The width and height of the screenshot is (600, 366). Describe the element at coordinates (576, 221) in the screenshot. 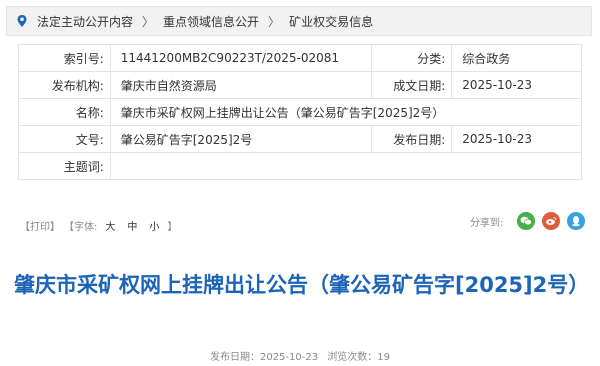

I see `qq-icon` at that location.